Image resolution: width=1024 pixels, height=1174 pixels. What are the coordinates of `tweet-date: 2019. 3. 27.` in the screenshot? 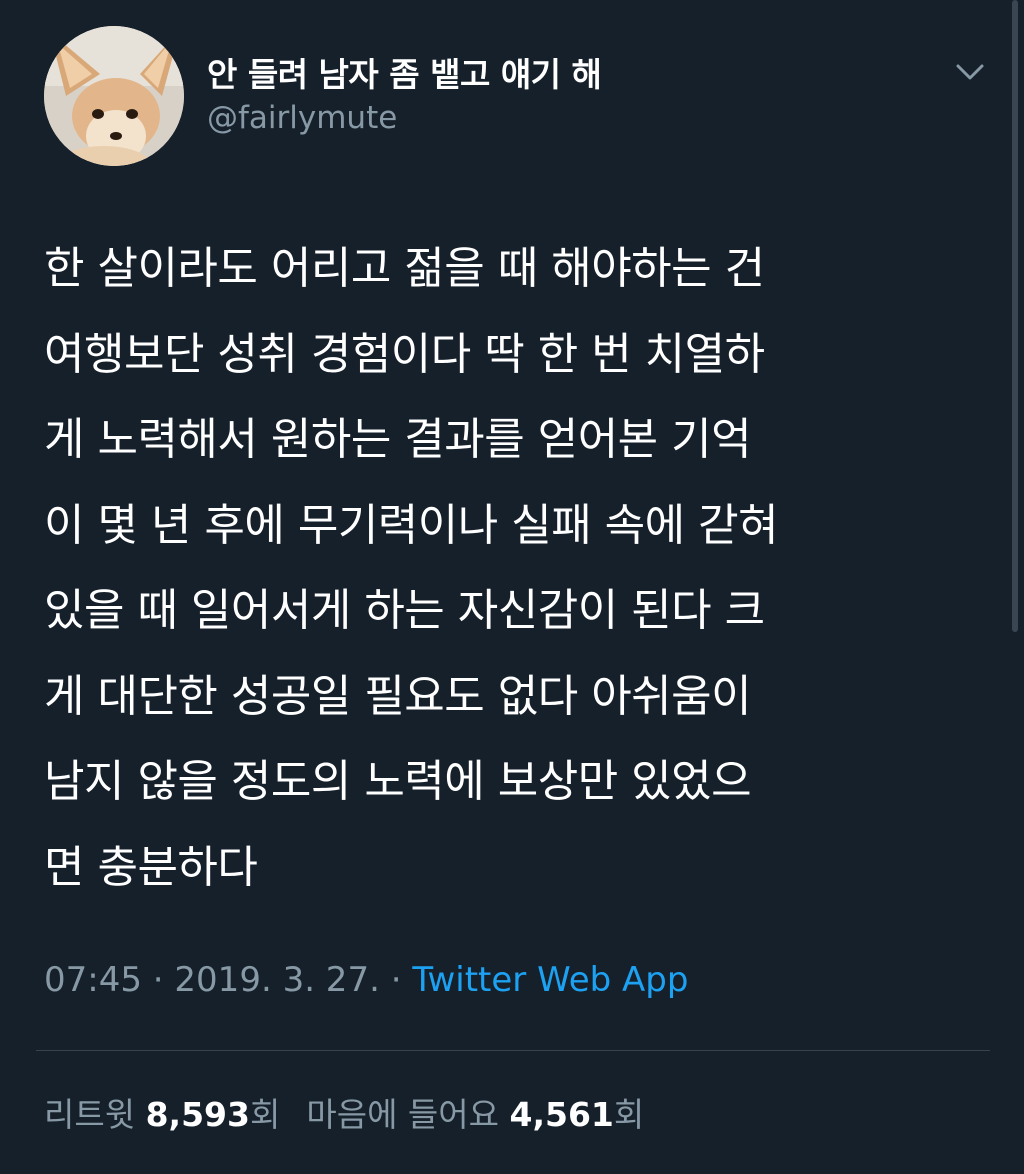 It's located at (276, 980).